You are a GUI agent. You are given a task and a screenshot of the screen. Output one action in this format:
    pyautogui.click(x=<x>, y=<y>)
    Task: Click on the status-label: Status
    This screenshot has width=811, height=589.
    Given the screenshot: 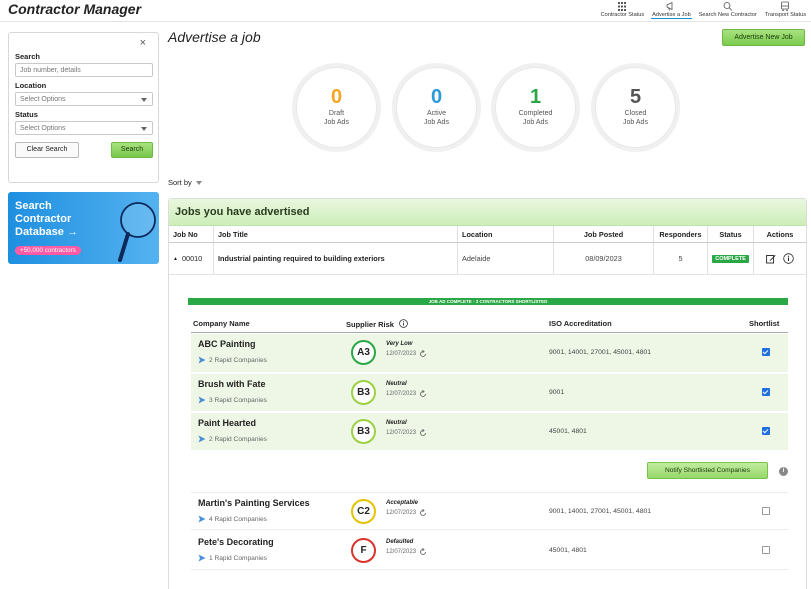 What is the action you would take?
    pyautogui.click(x=26, y=114)
    